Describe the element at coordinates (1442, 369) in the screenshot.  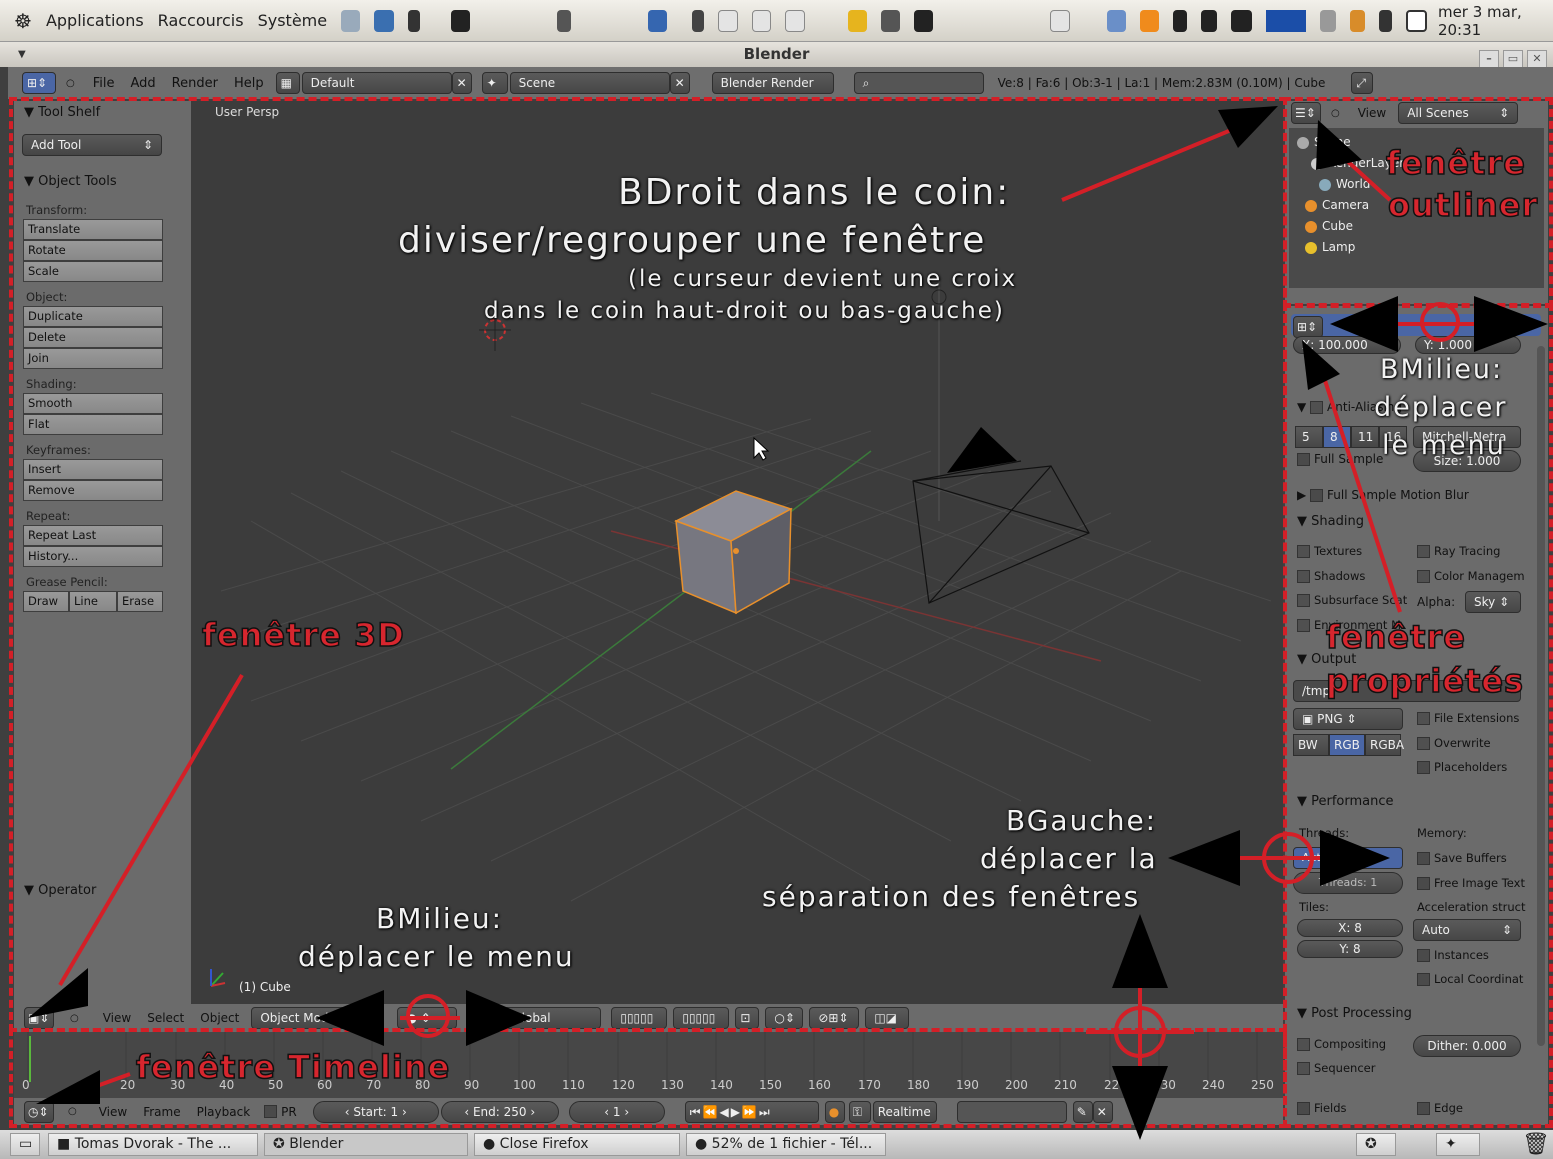
I see `annotation-bmilieu-right-1: BMilieu:` at that location.